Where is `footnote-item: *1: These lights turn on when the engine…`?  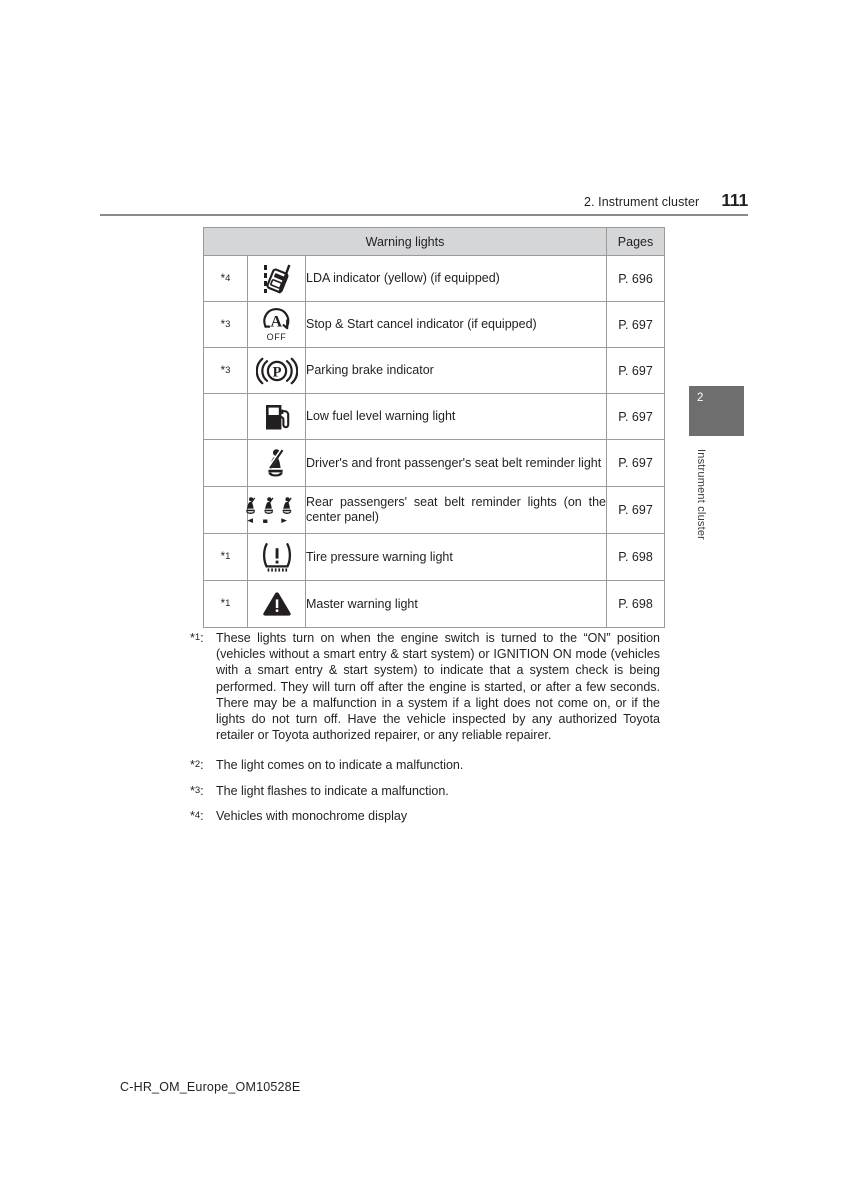 footnote-item: *1: These lights turn on when the engine… is located at coordinates (425, 686).